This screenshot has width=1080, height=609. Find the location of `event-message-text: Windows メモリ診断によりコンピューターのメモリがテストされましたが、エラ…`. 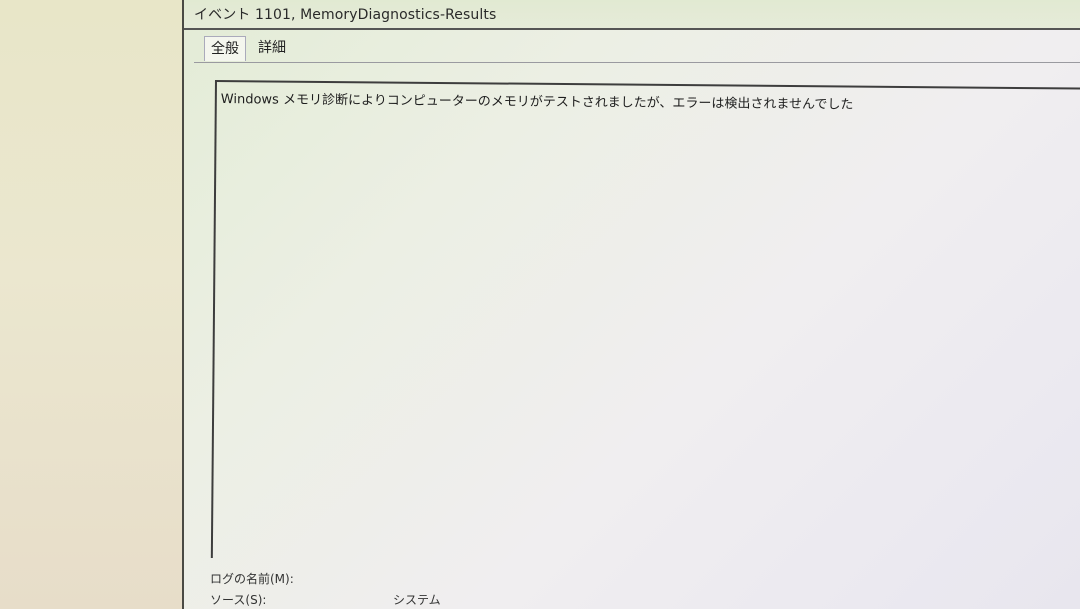

event-message-text: Windows メモリ診断によりコンピューターのメモリがテストされましたが、エラ… is located at coordinates (537, 102).